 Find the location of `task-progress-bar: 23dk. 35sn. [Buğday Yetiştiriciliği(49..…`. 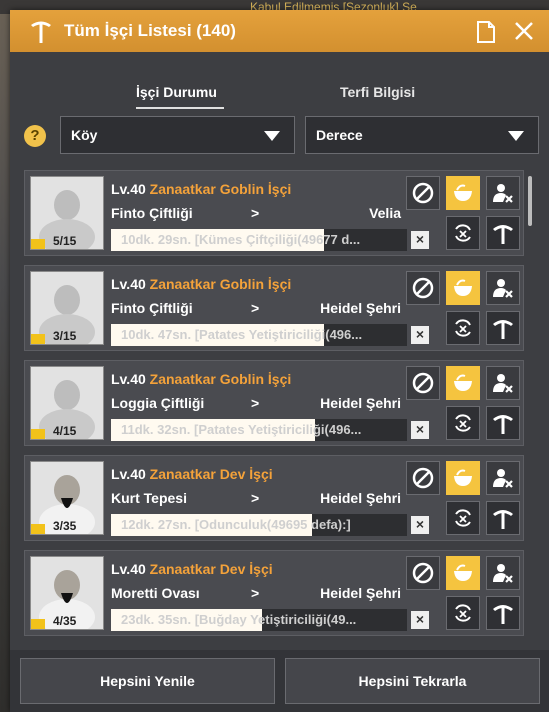

task-progress-bar: 23dk. 35sn. [Buğday Yetiştiriciliği(49..… is located at coordinates (259, 620).